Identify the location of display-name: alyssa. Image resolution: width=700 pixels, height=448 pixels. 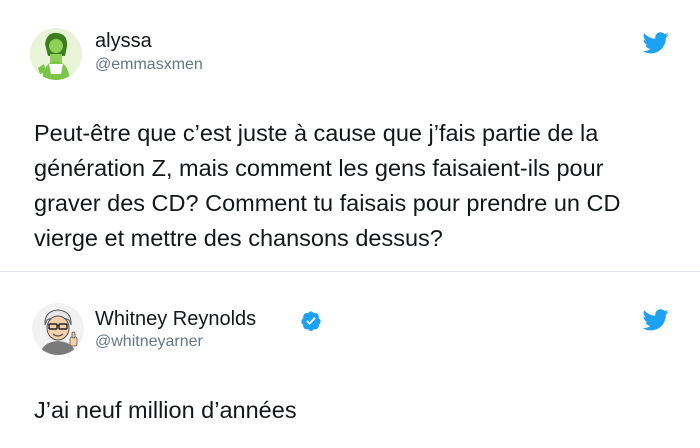
(123, 41).